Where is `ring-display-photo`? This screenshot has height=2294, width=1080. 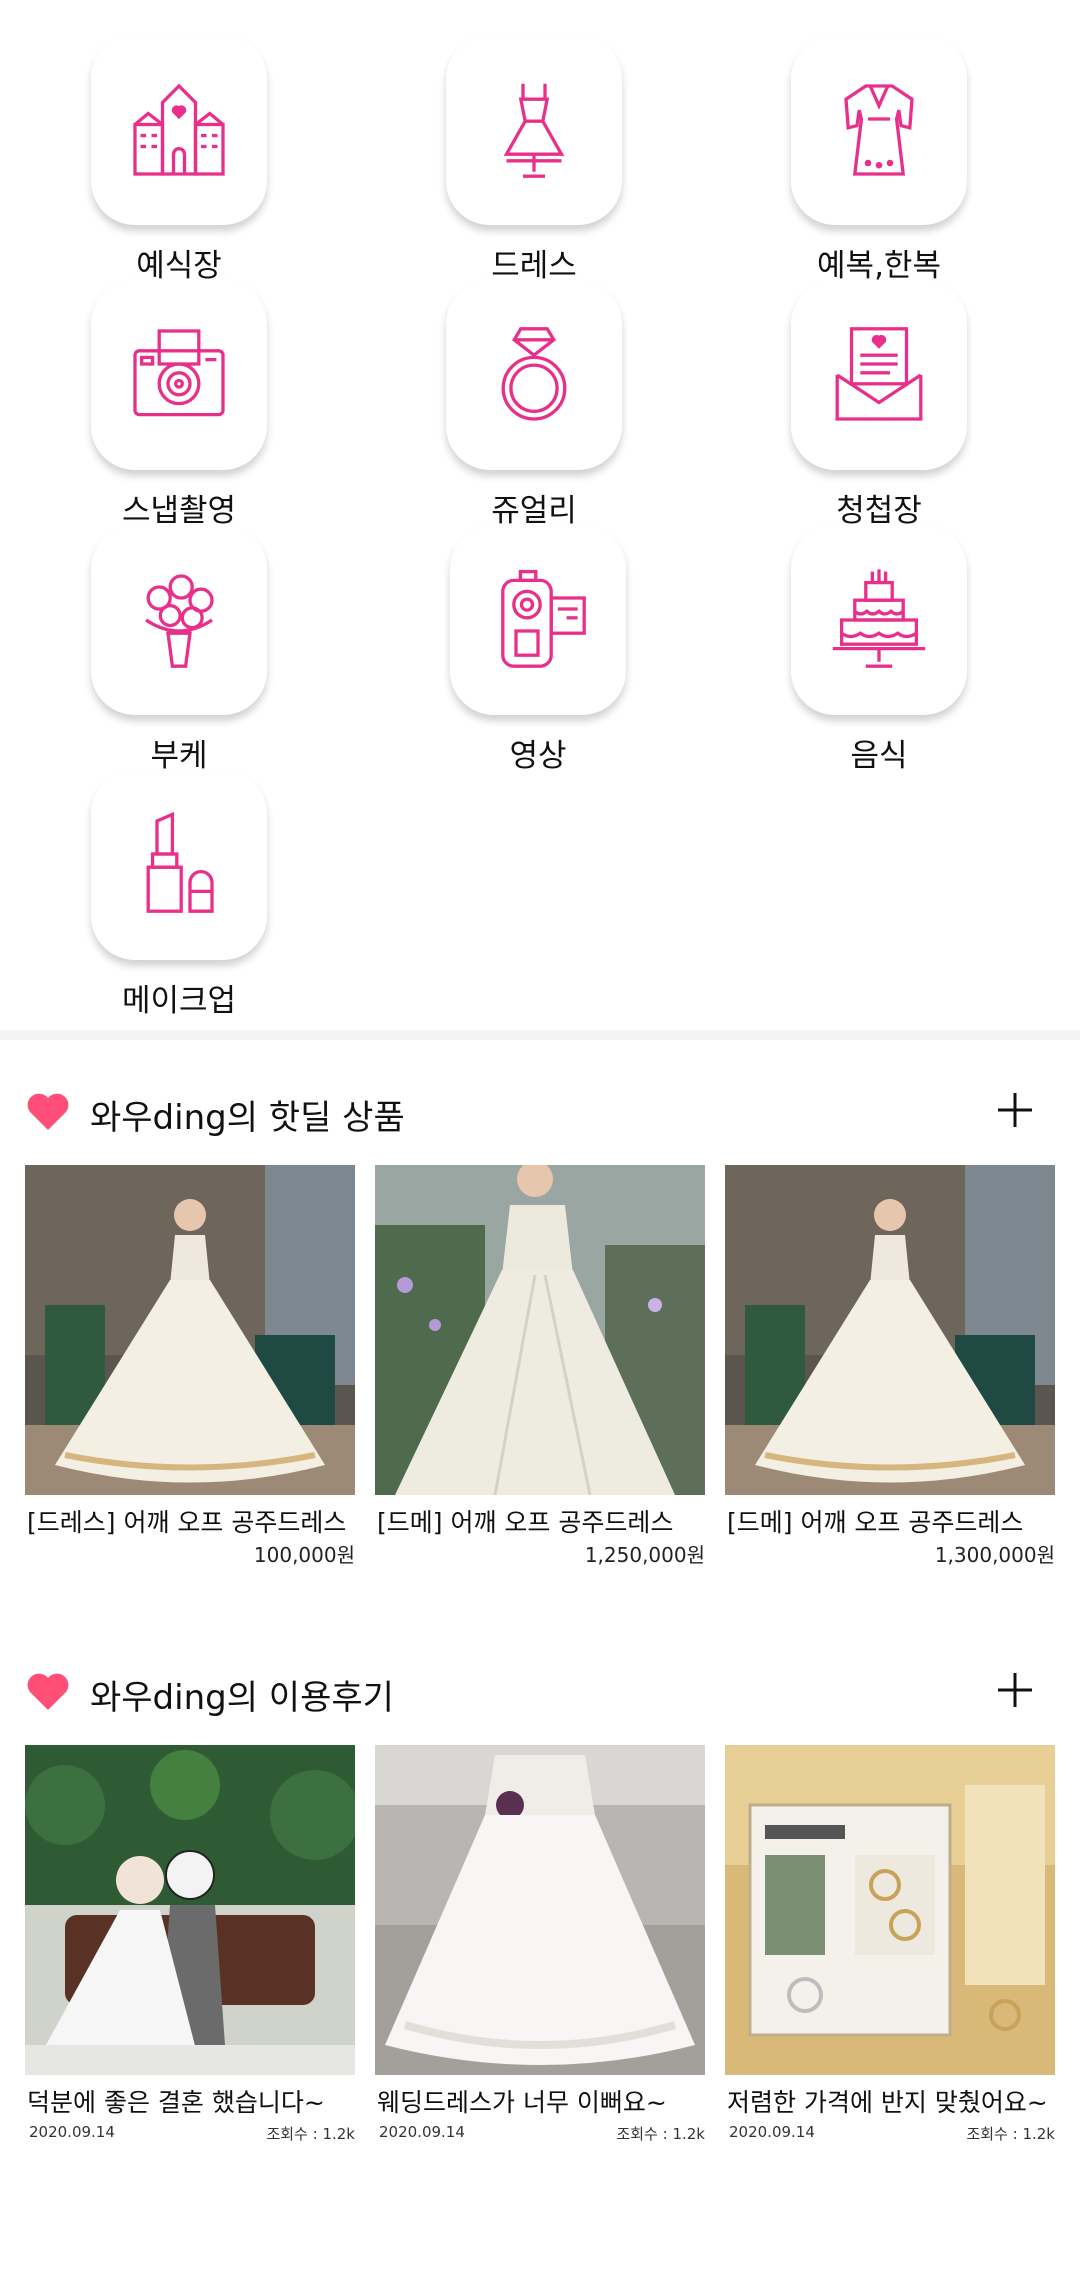 ring-display-photo is located at coordinates (890, 1910).